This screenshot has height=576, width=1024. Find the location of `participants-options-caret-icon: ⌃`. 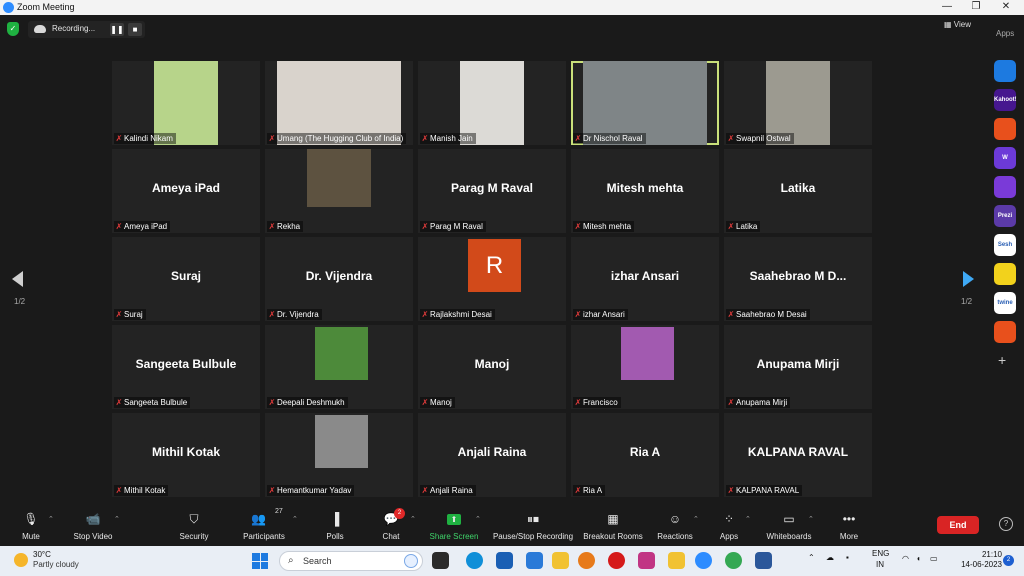

participants-options-caret-icon: ⌃ is located at coordinates (295, 519).